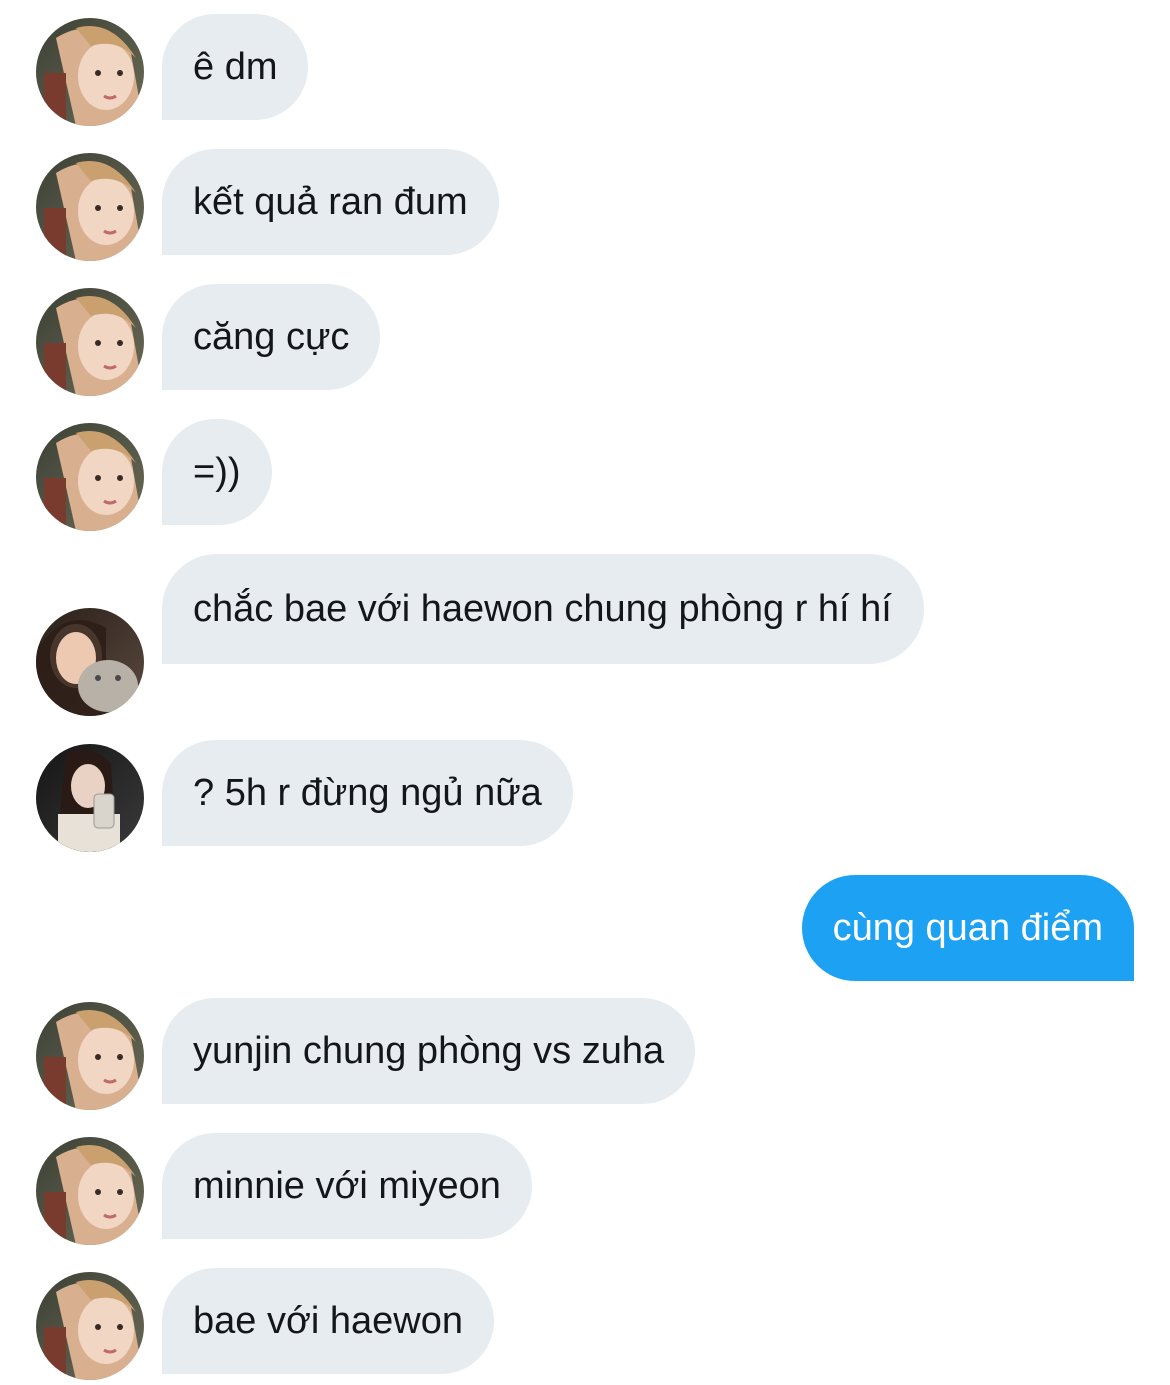 This screenshot has height=1385, width=1170. I want to click on message-bubble: bae với haewon, so click(328, 1321).